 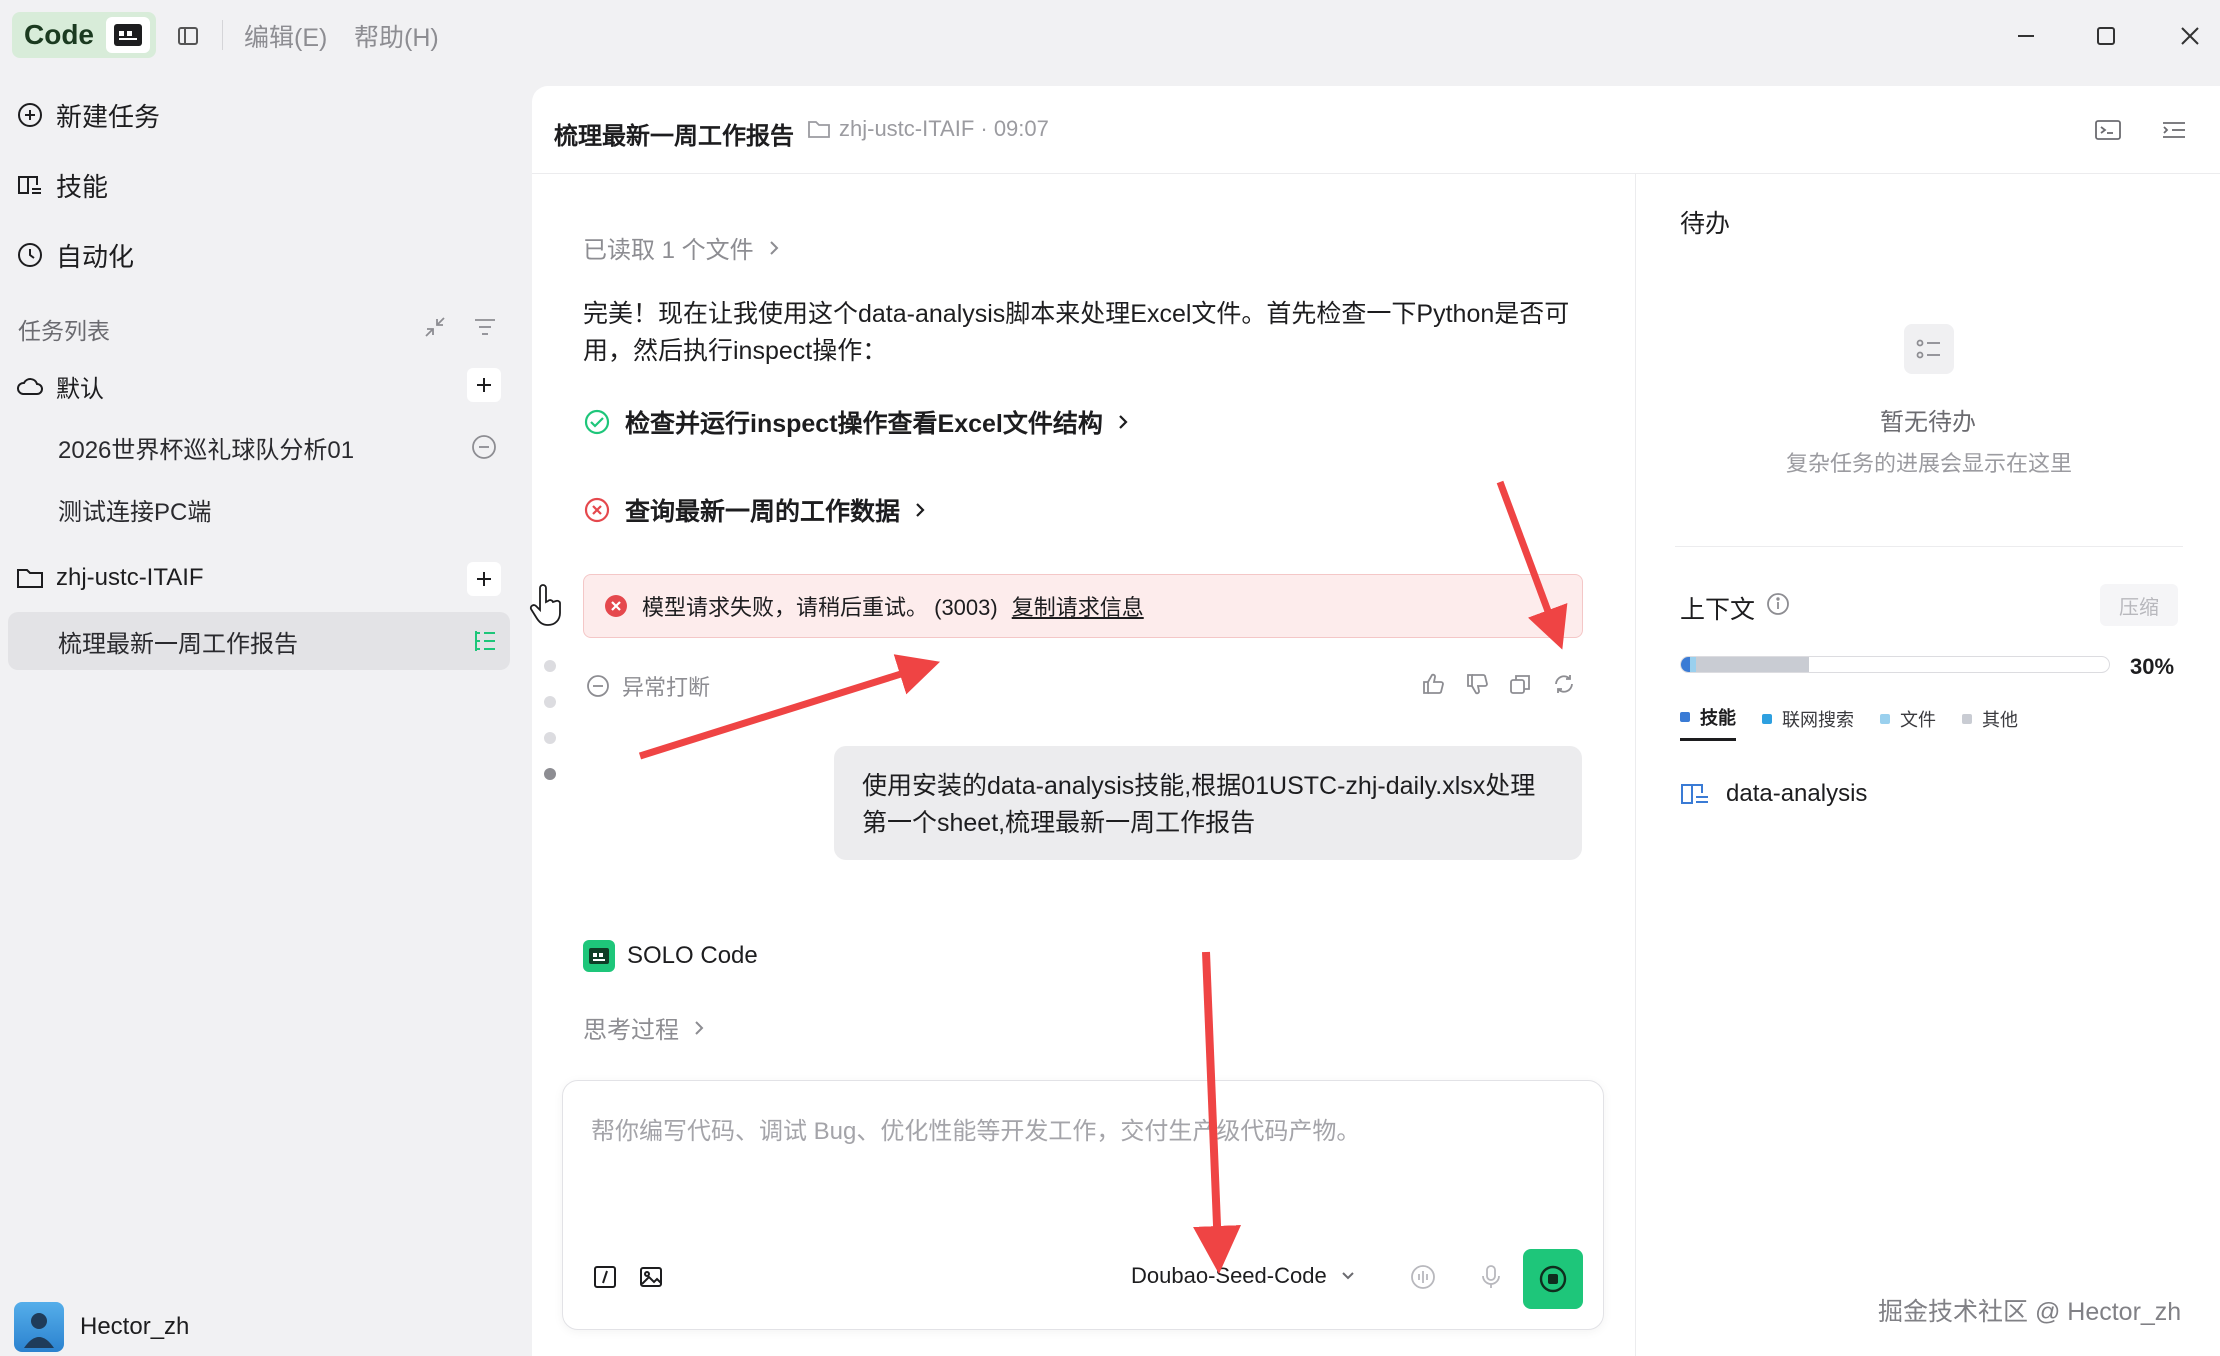 I want to click on composer: Doubao-Seed-Code, so click(x=1083, y=1205).